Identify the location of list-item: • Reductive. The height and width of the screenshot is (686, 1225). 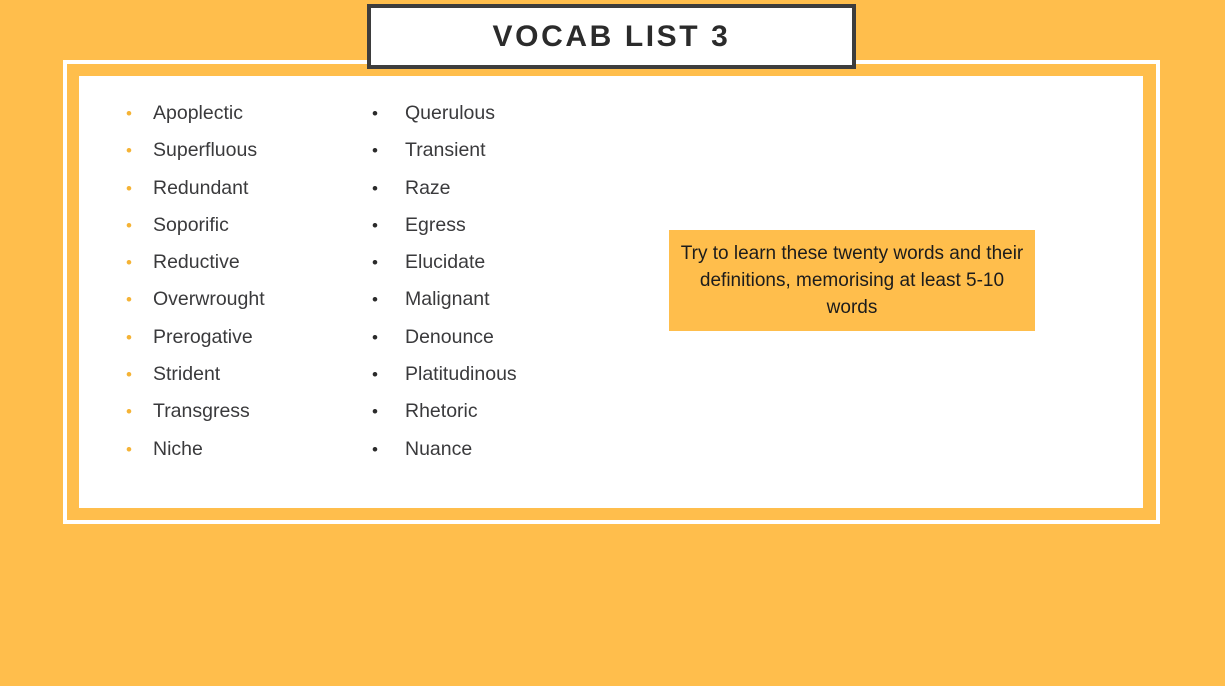
(241, 271).